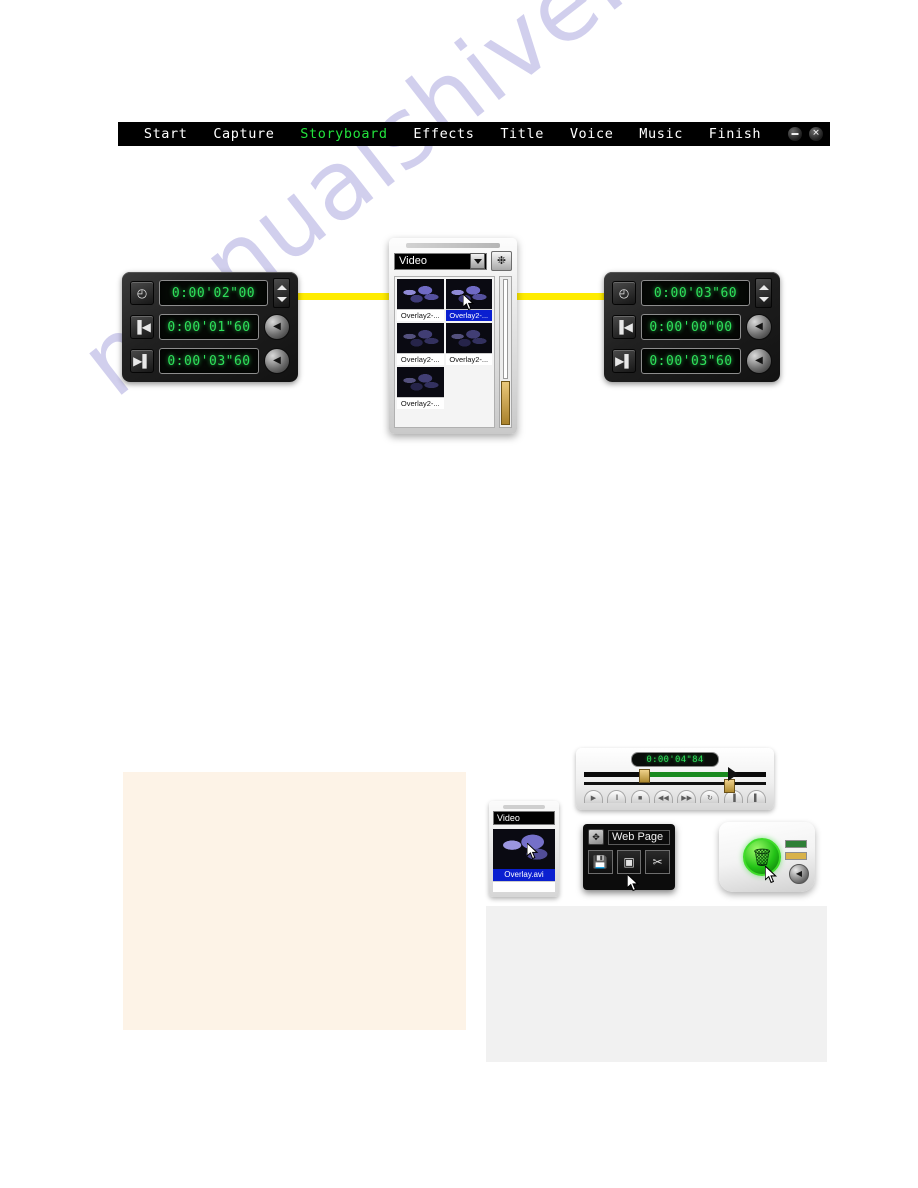 The height and width of the screenshot is (1188, 918). Describe the element at coordinates (730, 786) in the screenshot. I see `trim-out-handle` at that location.